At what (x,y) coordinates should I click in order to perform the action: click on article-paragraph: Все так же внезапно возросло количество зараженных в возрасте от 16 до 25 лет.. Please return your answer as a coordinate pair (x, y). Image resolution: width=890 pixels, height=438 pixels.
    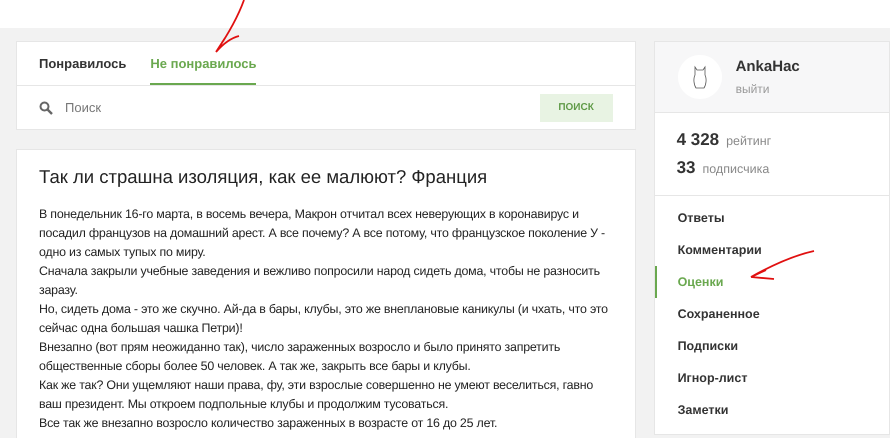
    Looking at the image, I should click on (268, 423).